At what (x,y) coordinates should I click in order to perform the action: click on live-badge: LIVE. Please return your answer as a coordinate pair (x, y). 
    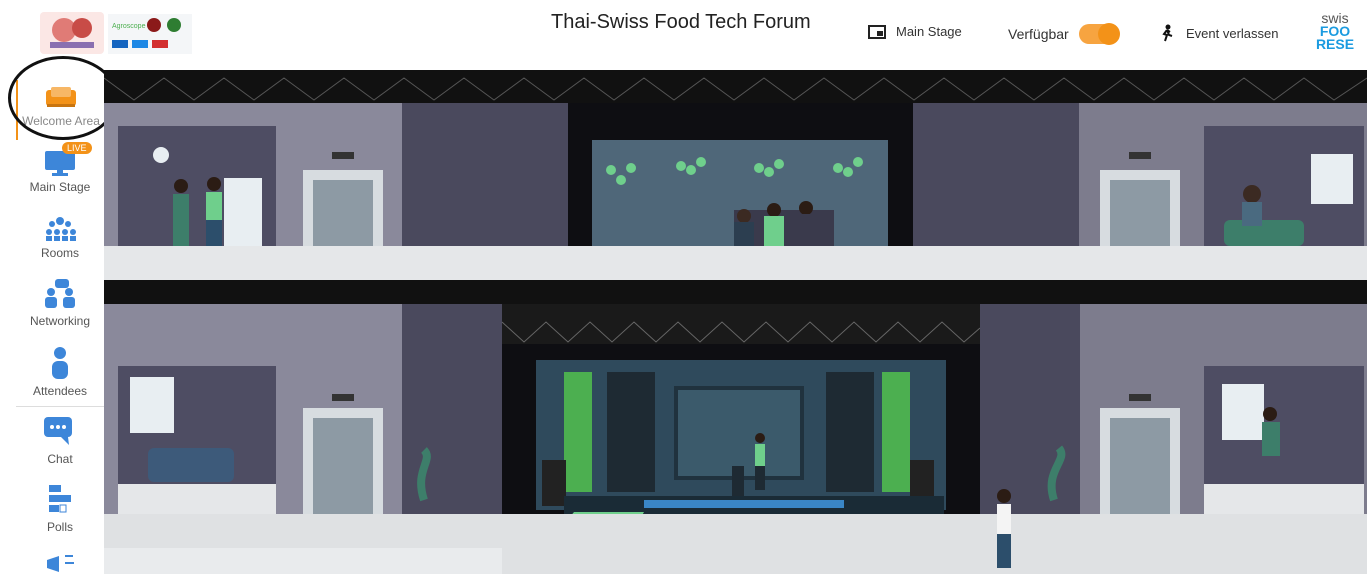
    Looking at the image, I should click on (77, 148).